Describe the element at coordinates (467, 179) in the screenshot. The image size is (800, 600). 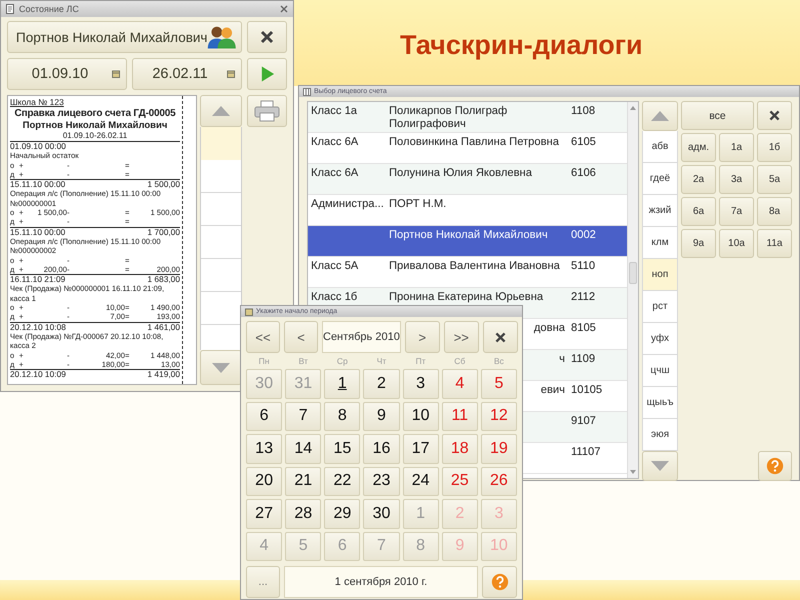
I see `list-row: Класс 6А Полунина Юлия Яковлевна 6106` at that location.